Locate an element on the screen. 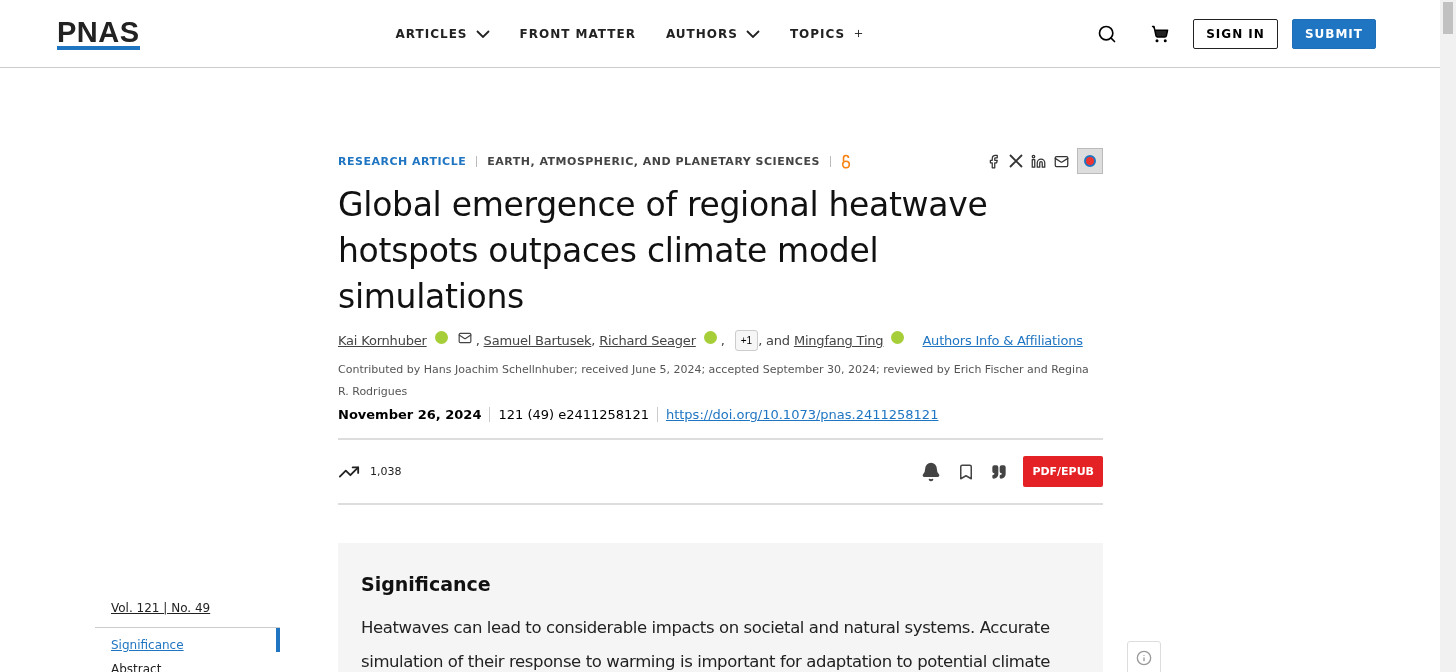 The height and width of the screenshot is (672, 1456). nav-menu-item: AUTHORS is located at coordinates (712, 33).